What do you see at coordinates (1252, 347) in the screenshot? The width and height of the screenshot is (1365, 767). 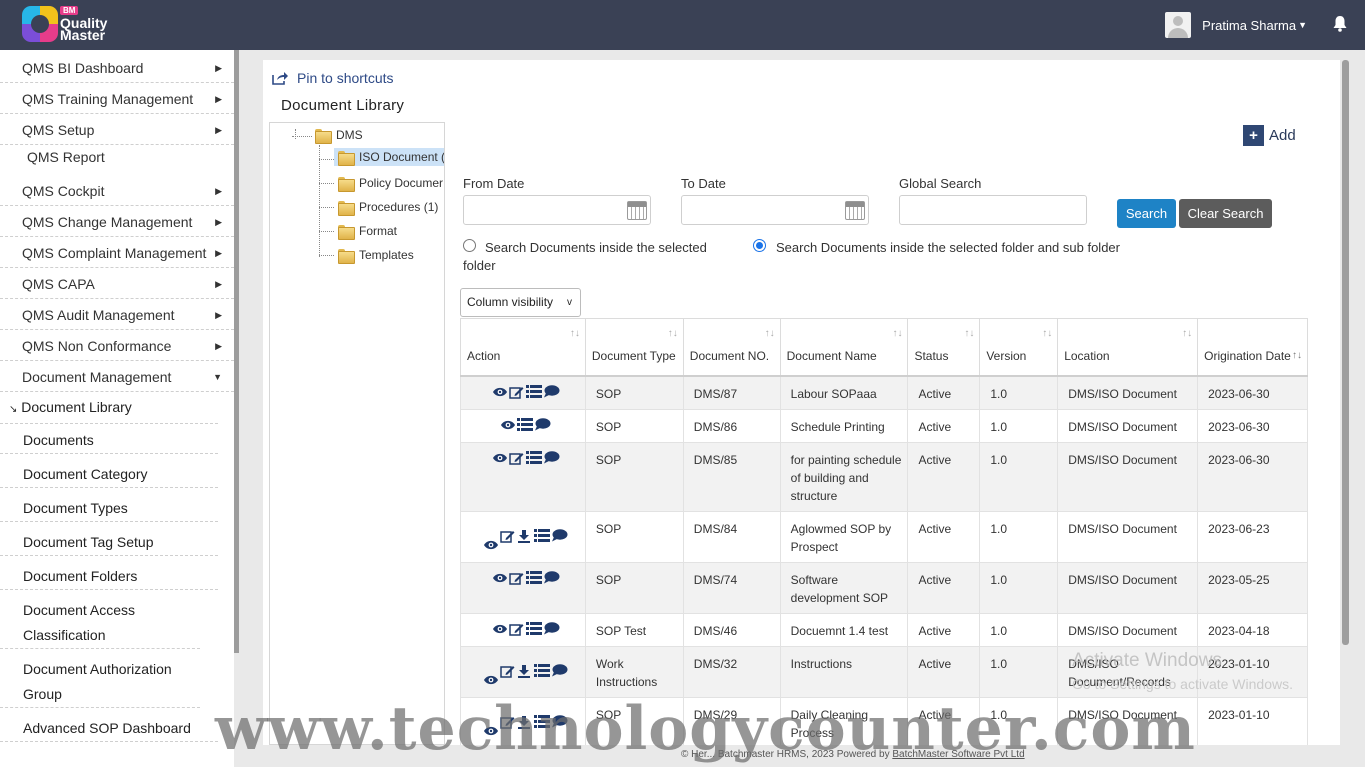 I see `column-header-origination-date: Origination Date ↑↓` at bounding box center [1252, 347].